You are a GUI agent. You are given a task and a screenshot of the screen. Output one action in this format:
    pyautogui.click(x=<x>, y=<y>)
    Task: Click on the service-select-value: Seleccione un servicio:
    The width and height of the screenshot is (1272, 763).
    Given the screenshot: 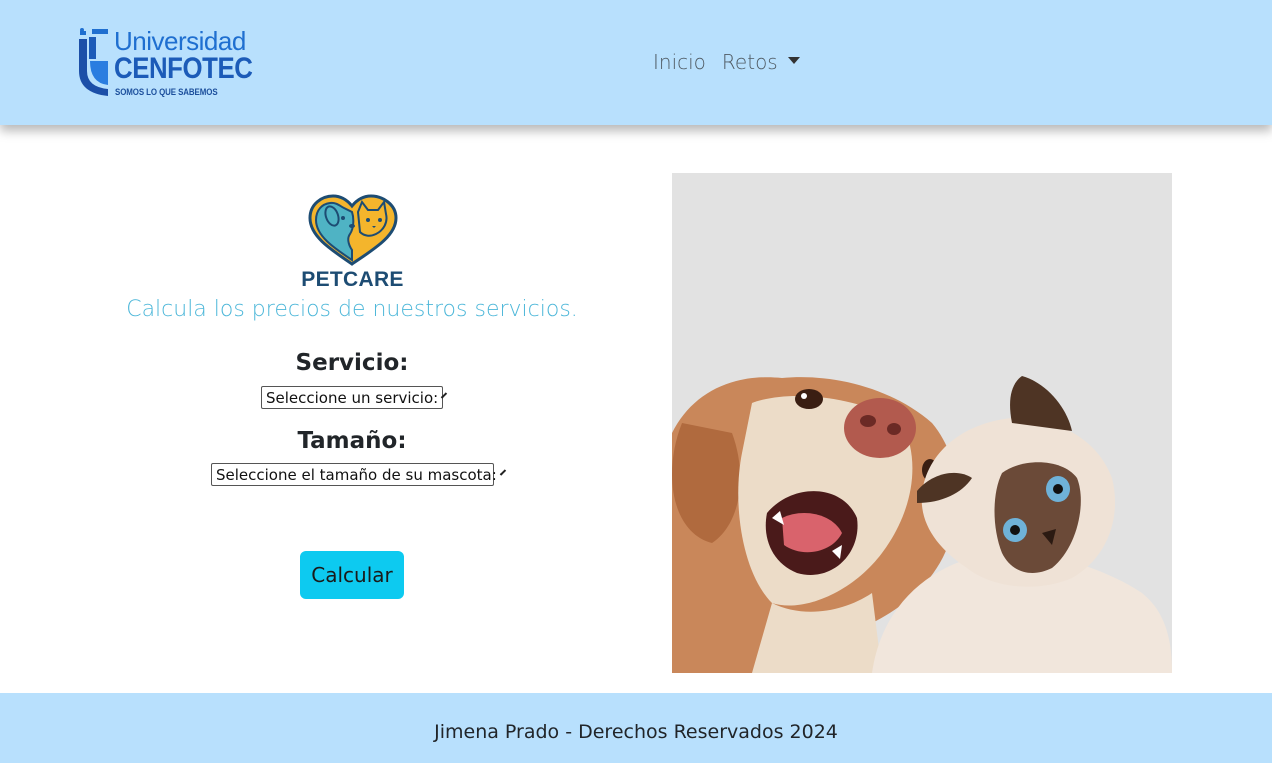 What is the action you would take?
    pyautogui.click(x=352, y=397)
    